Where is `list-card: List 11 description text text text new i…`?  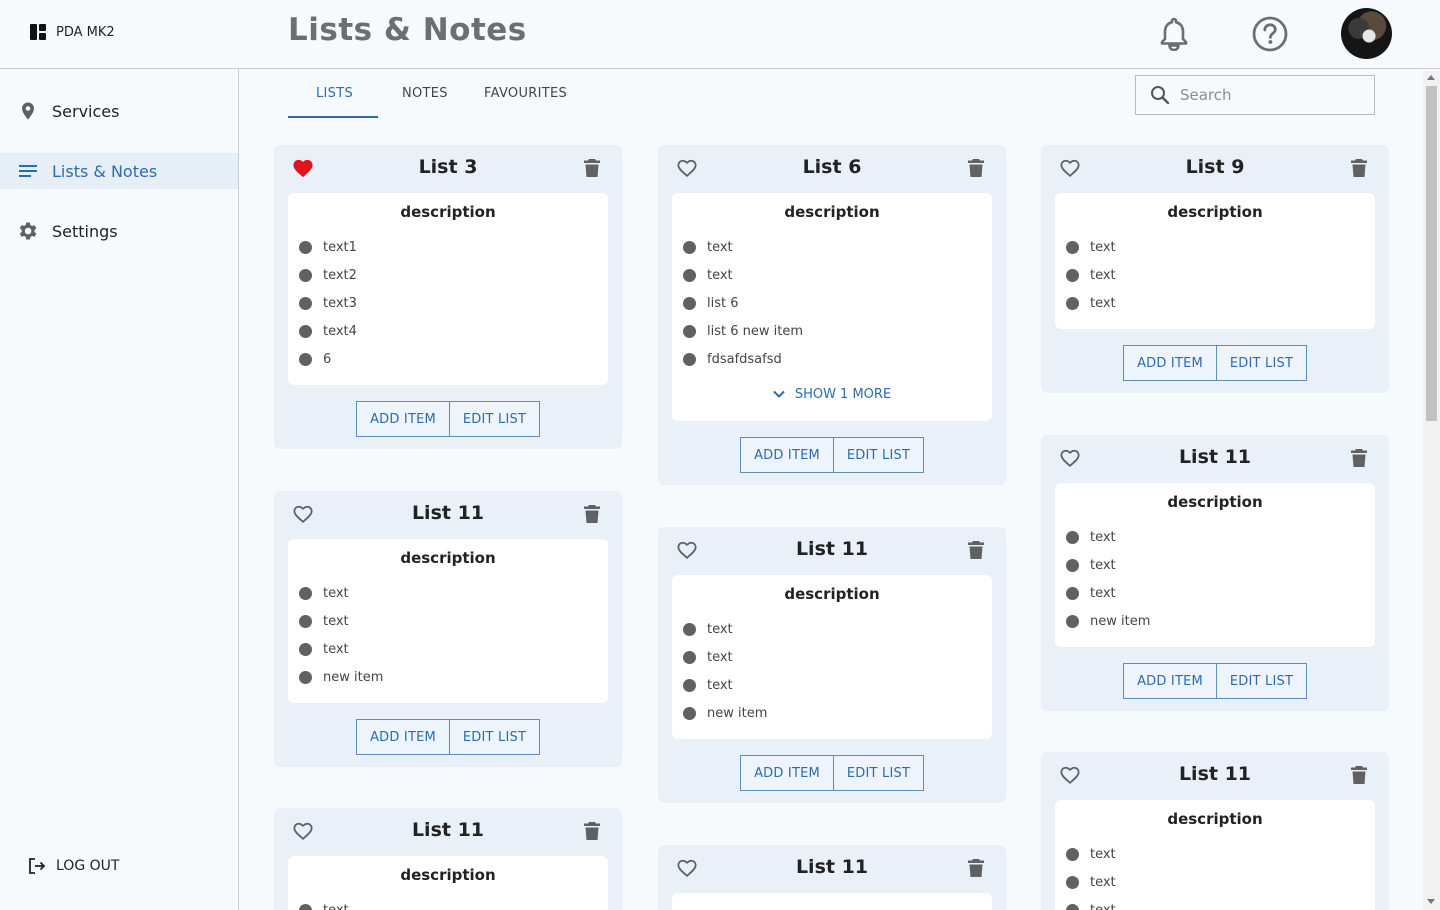 list-card: List 11 description text text text new i… is located at coordinates (1215, 573).